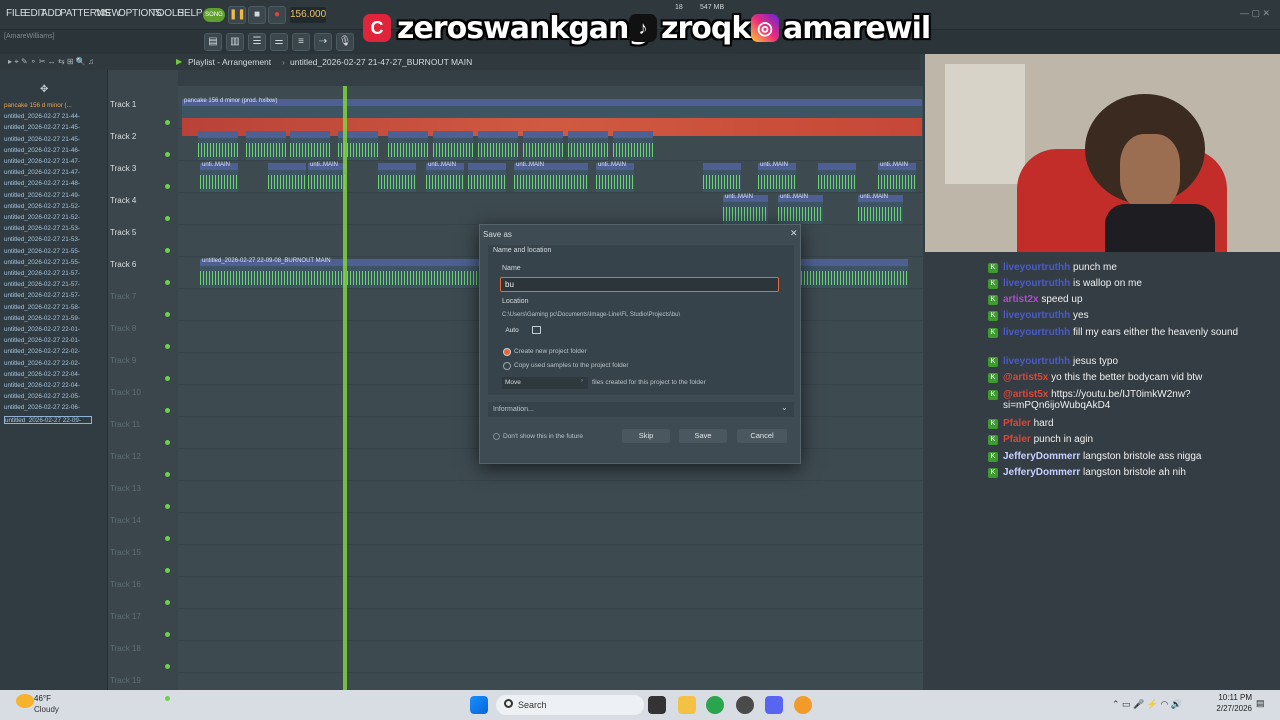  I want to click on track-name: Track 7, so click(123, 296).